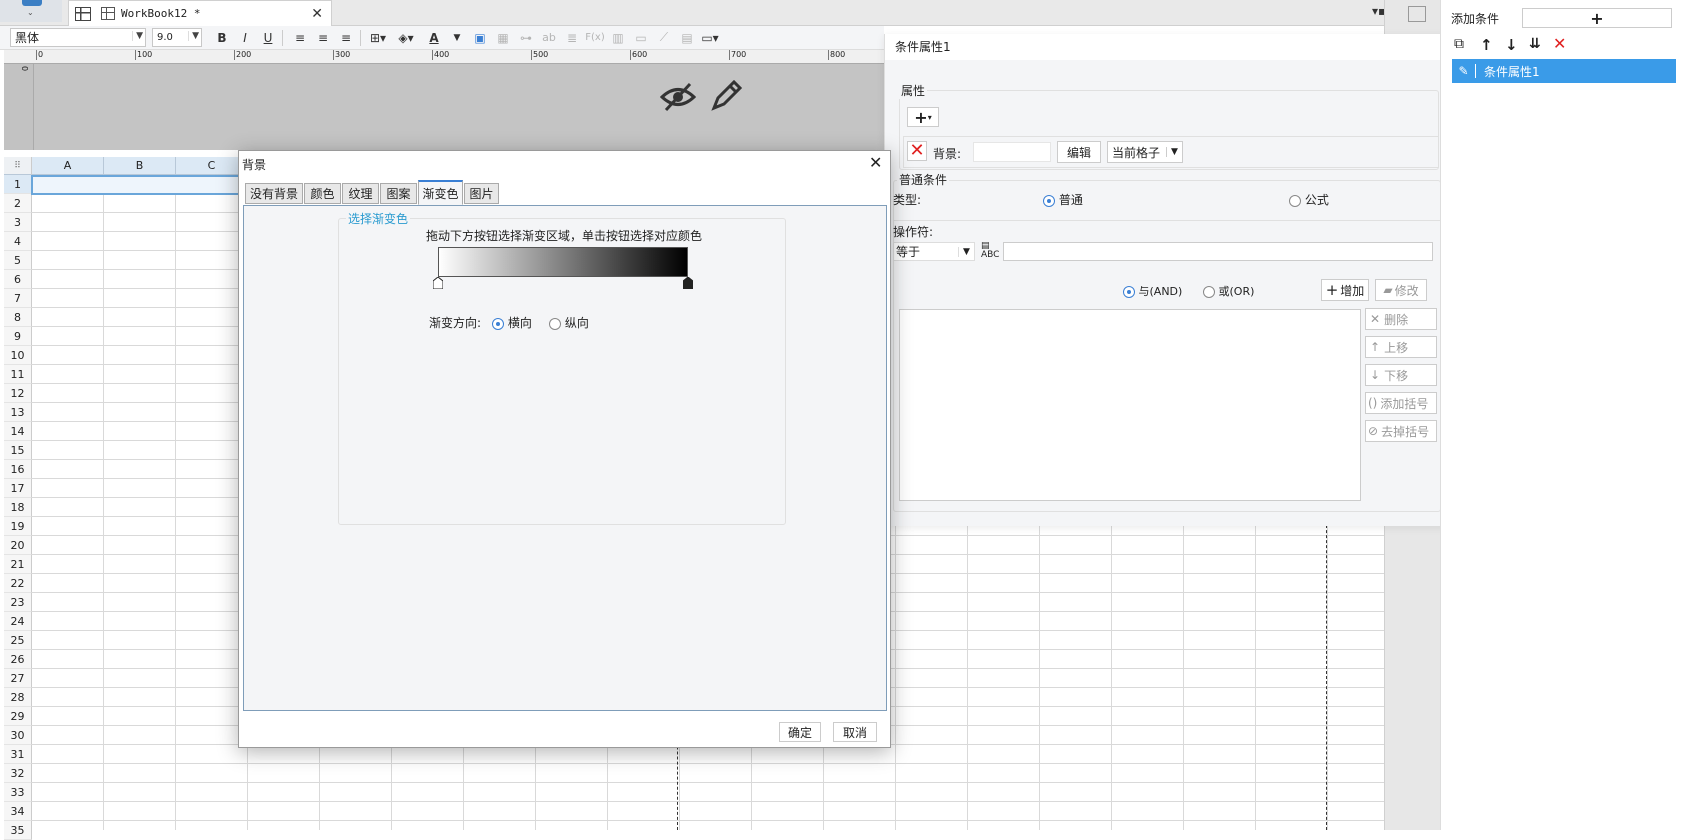 The width and height of the screenshot is (1681, 840). I want to click on row-header: 16, so click(18, 469).